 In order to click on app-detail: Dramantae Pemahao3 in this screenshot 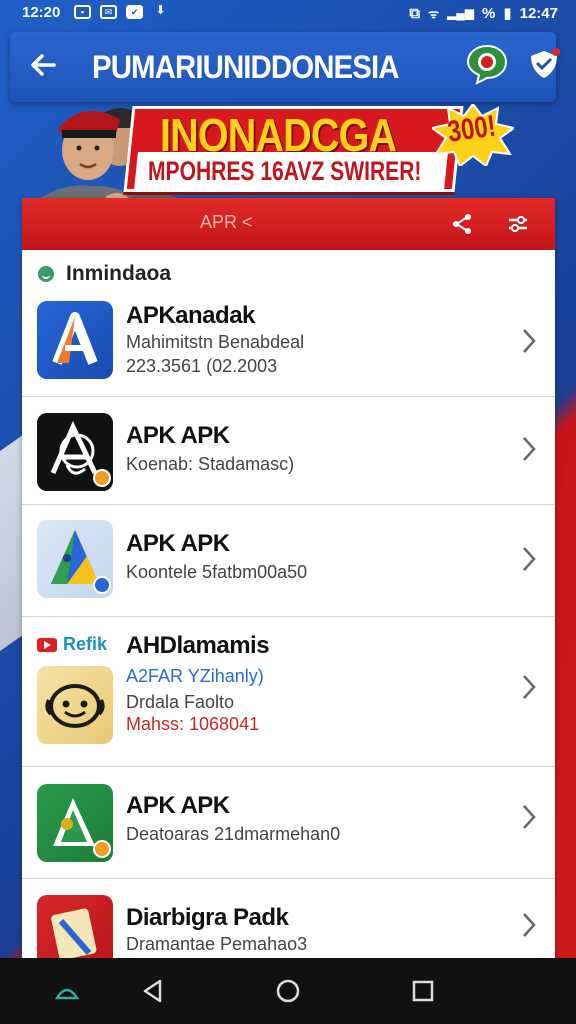, I will do `click(217, 944)`.